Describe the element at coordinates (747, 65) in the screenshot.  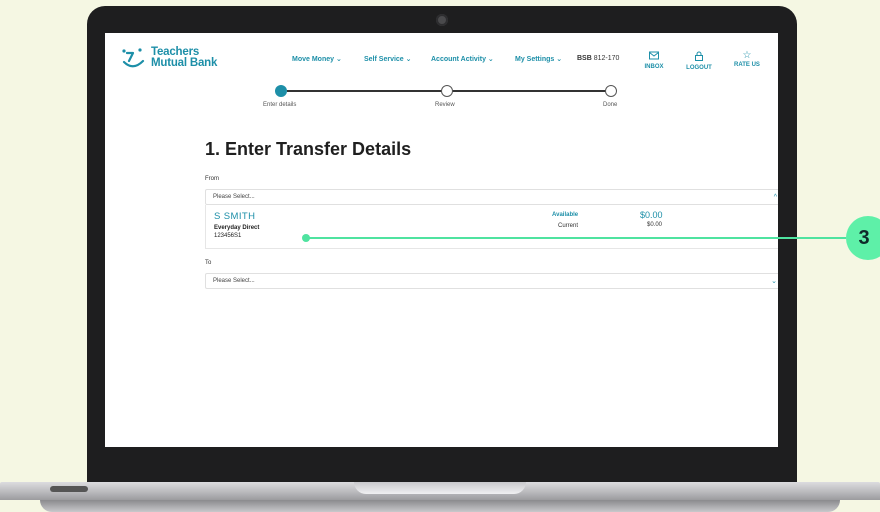
I see `rate-us-label: RATE US` at that location.